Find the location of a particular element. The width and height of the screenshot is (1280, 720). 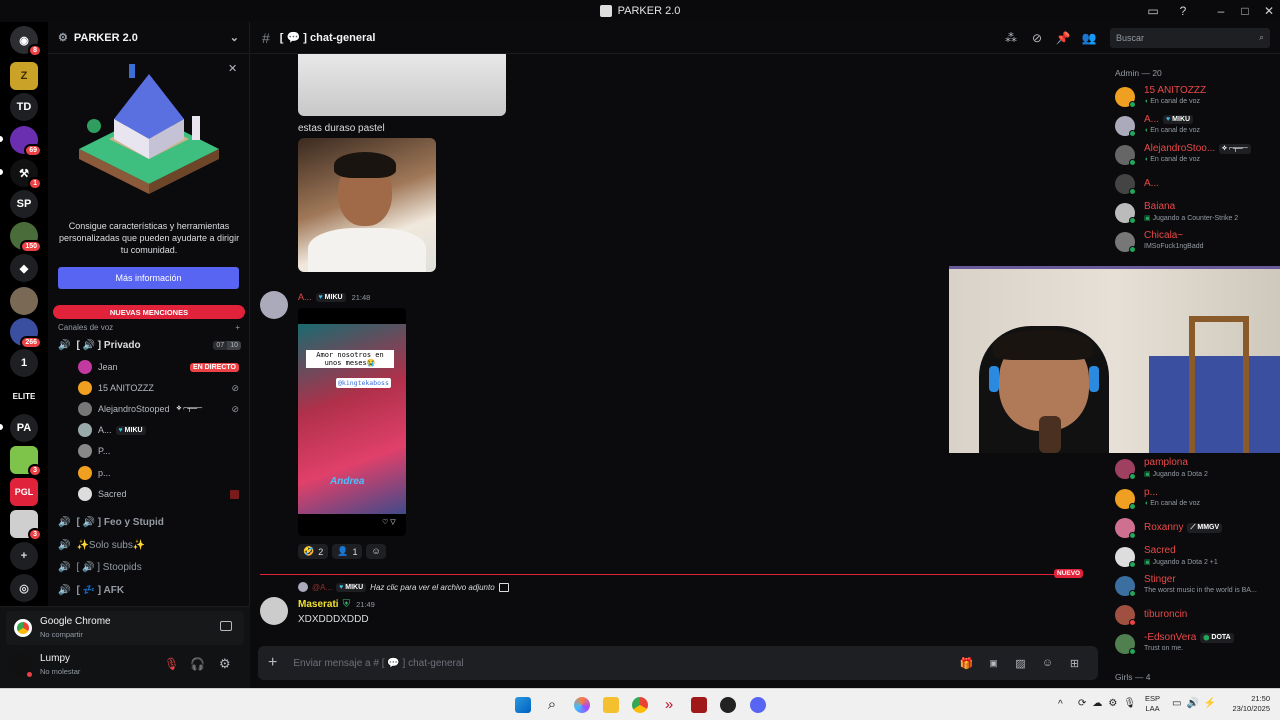

threads-icon: ⁂ is located at coordinates (1011, 38).